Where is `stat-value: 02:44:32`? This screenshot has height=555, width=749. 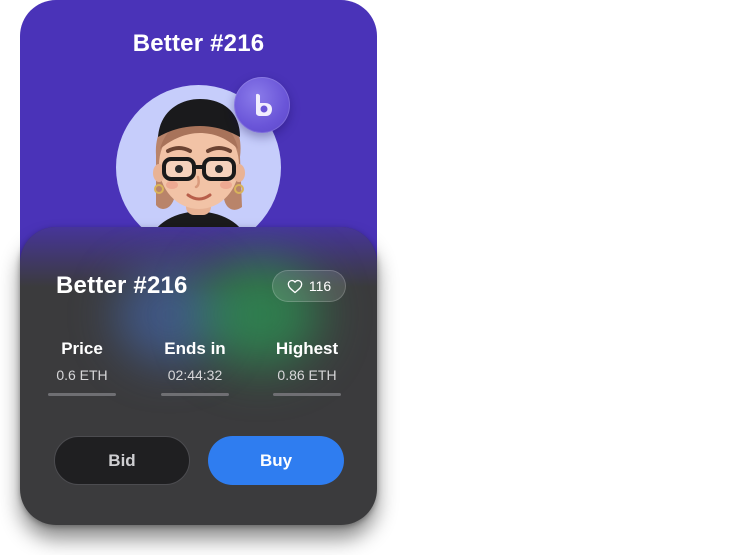
stat-value: 02:44:32 is located at coordinates (195, 375).